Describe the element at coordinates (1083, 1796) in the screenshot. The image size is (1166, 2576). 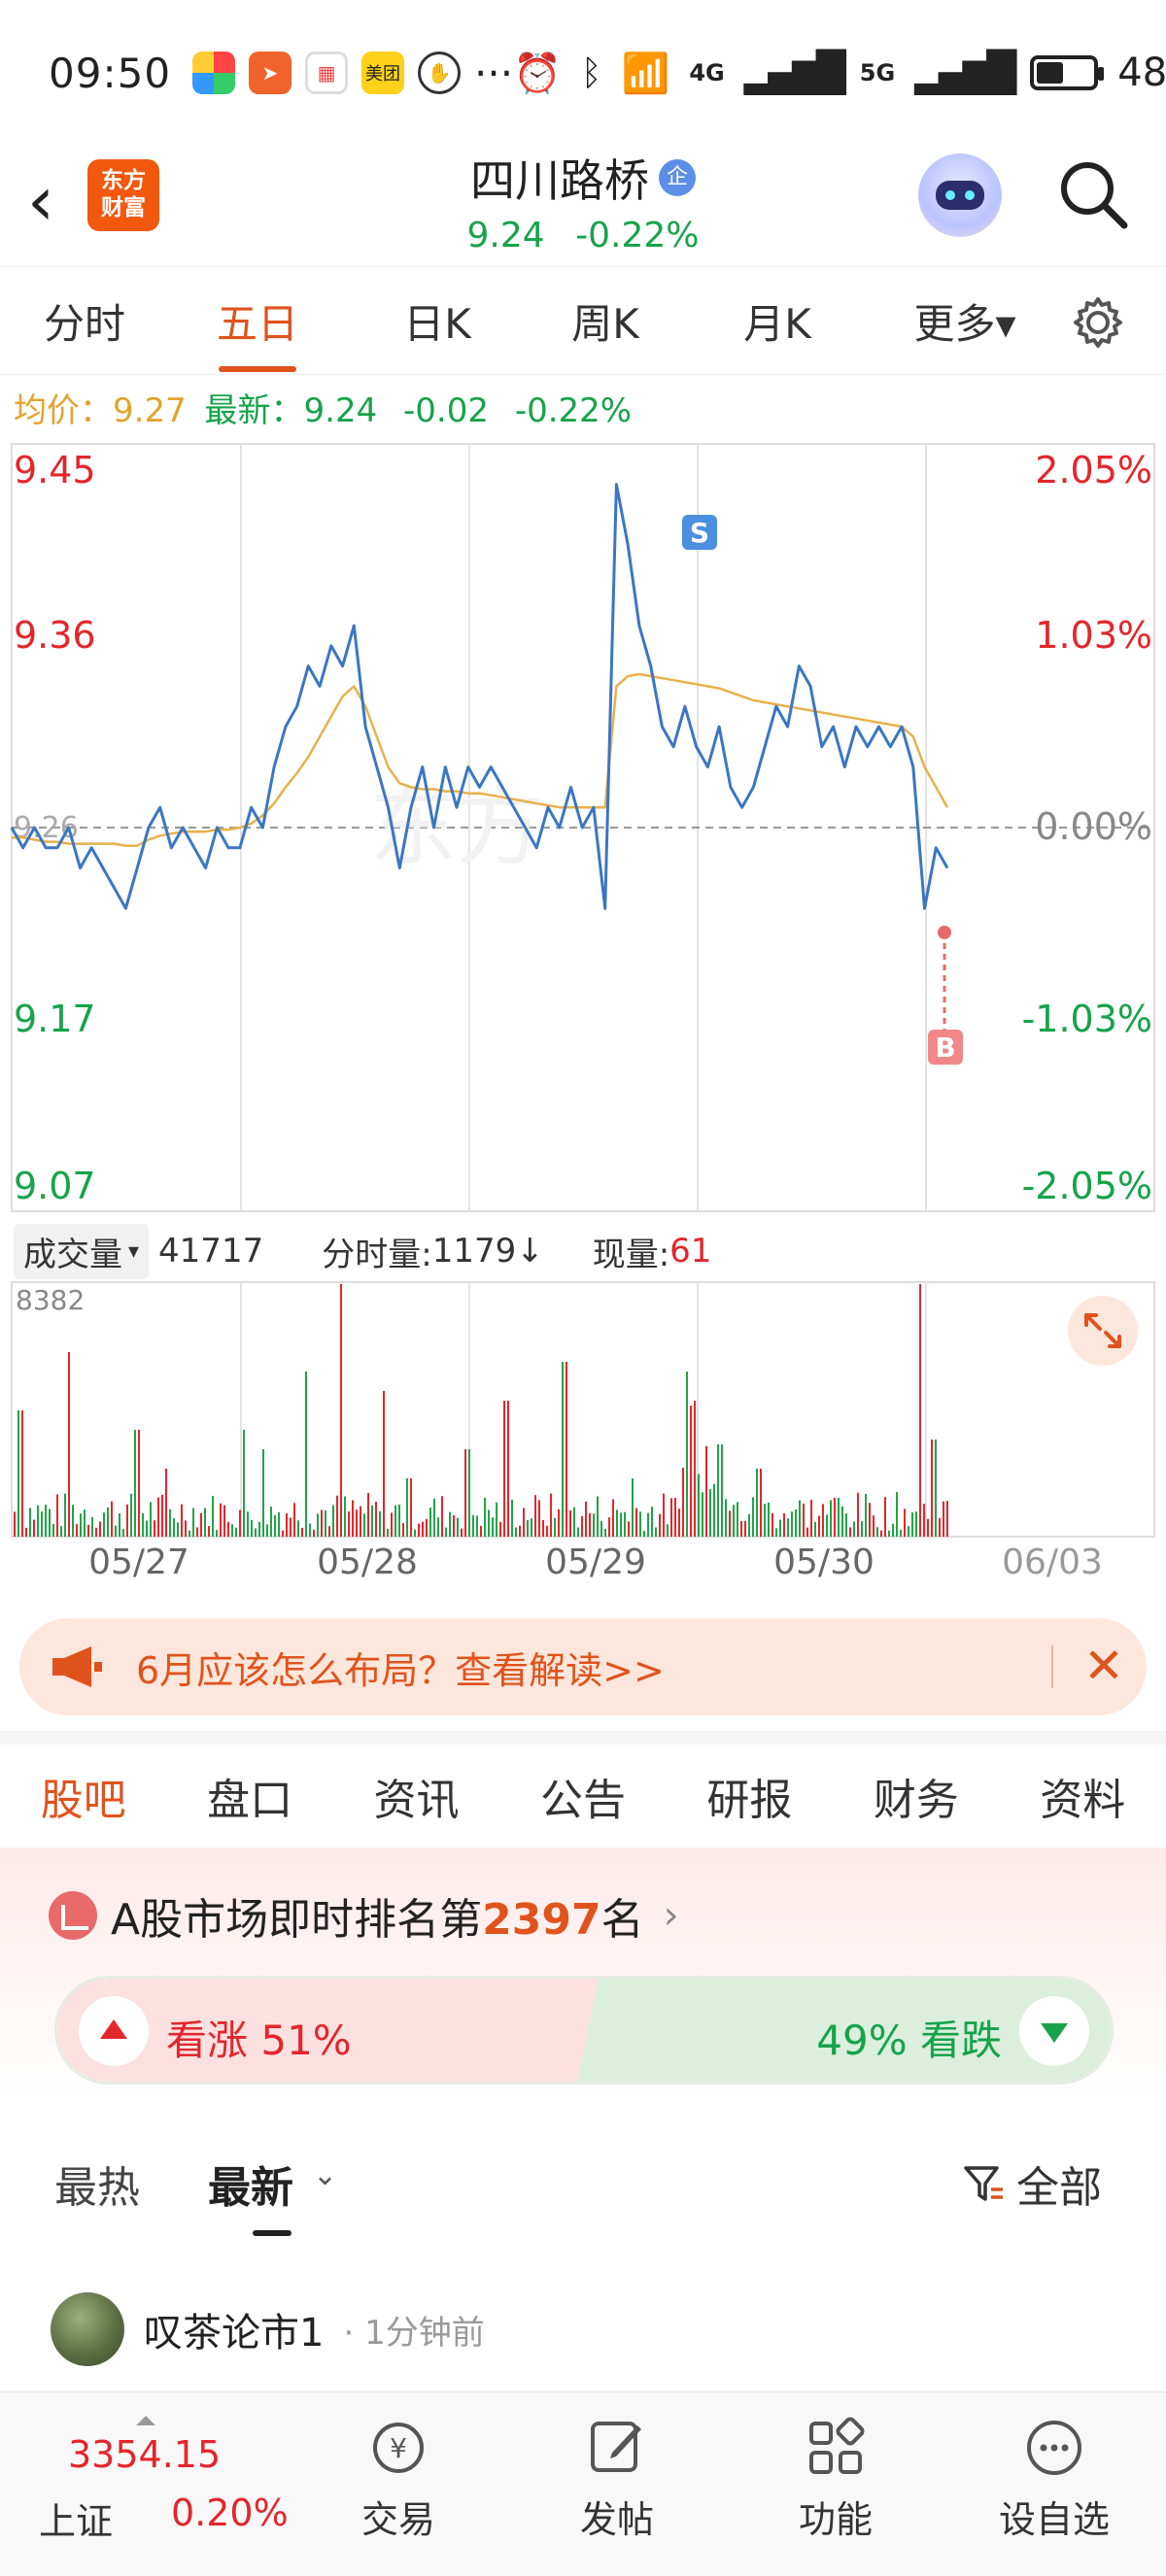
I see `tab-profile: 资料` at that location.